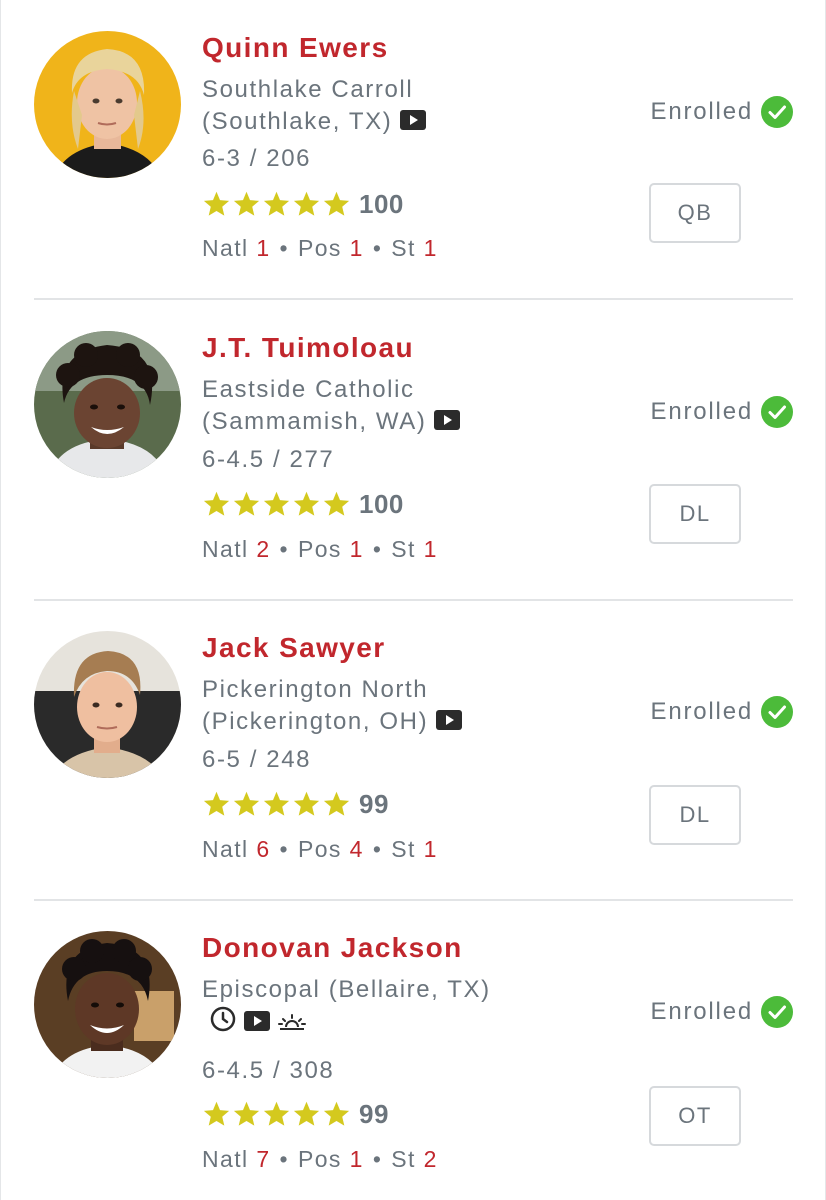  Describe the element at coordinates (268, 459) in the screenshot. I see `height-weight: 6-4.5 / 277` at that location.